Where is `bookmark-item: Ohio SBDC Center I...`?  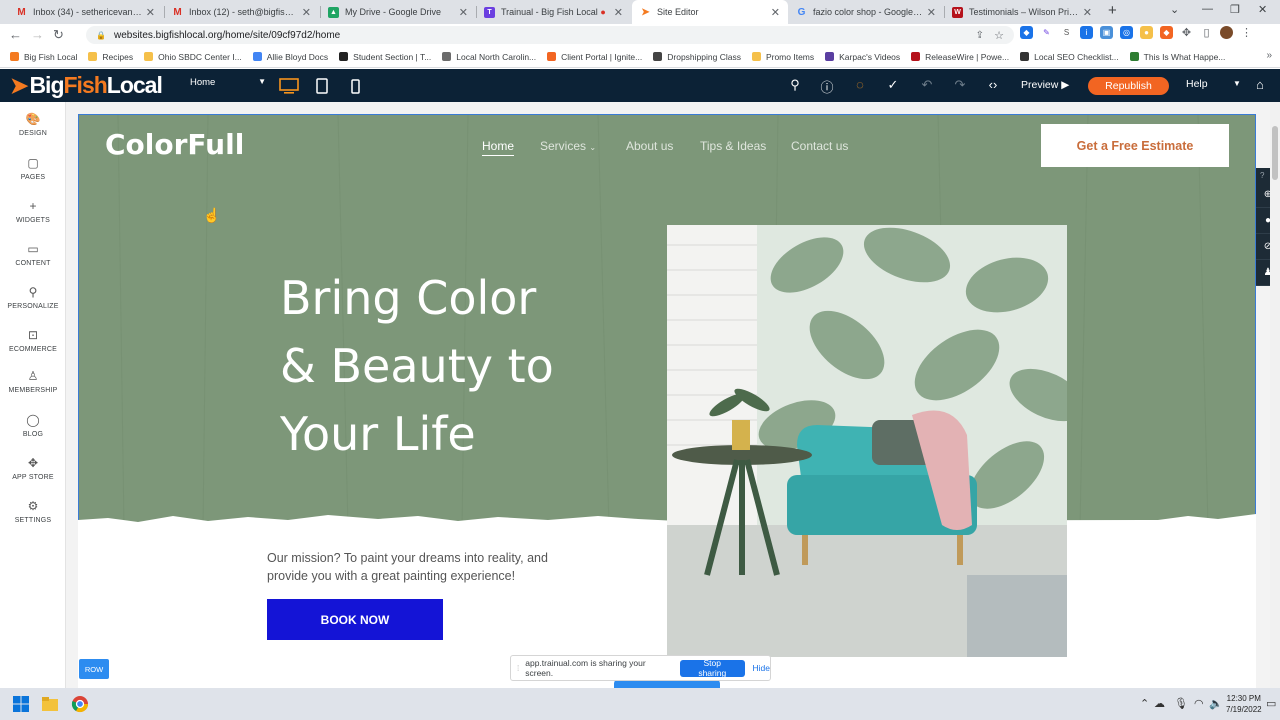
bookmark-item: Ohio SBDC Center I... is located at coordinates (193, 57).